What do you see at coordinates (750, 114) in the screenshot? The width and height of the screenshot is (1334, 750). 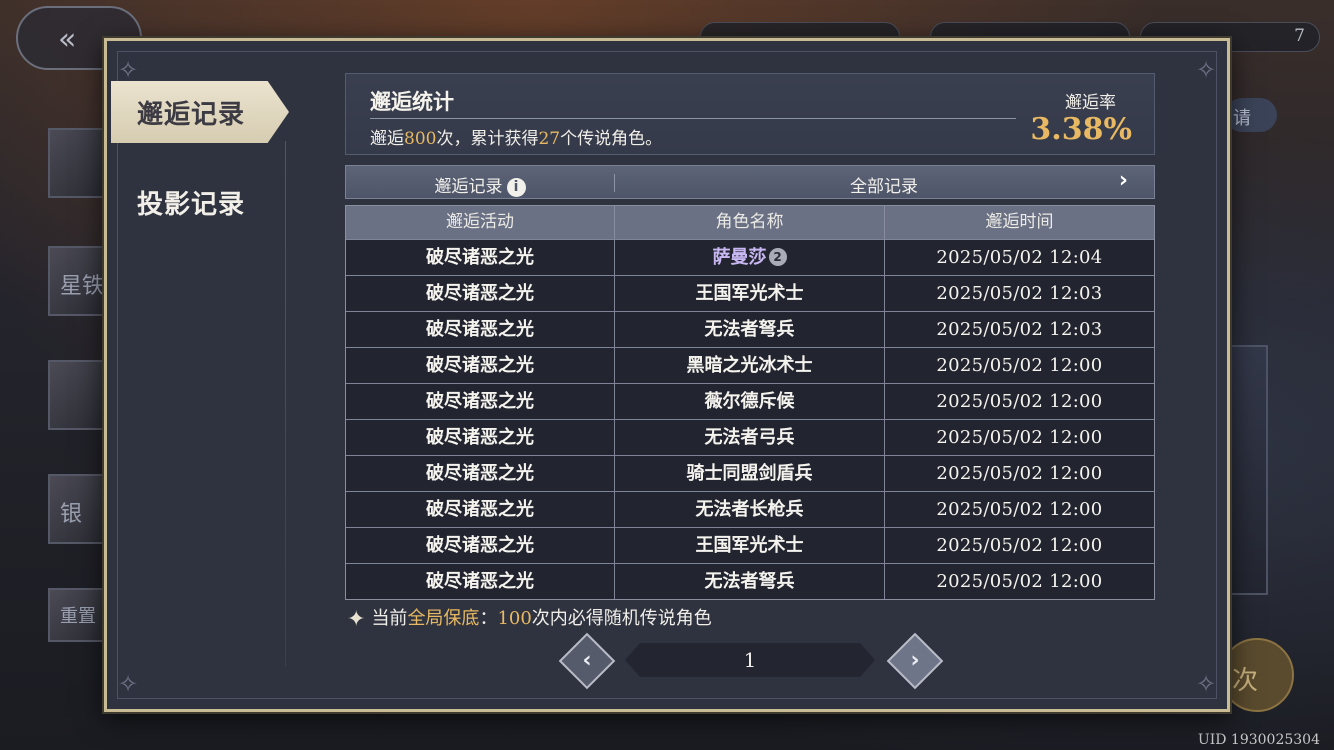 I see `encounter-stats-panel: 邂逅统计 邂逅800次，累计获得27个传说角色。 邂逅率 3.38%` at bounding box center [750, 114].